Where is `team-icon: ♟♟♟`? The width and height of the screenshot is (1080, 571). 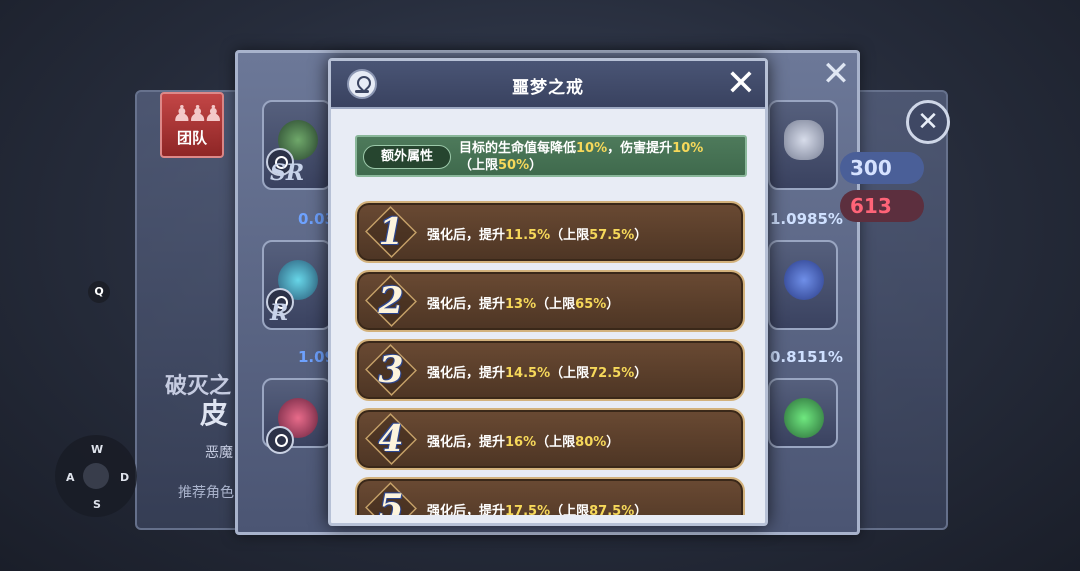 team-icon: ♟♟♟ is located at coordinates (197, 114).